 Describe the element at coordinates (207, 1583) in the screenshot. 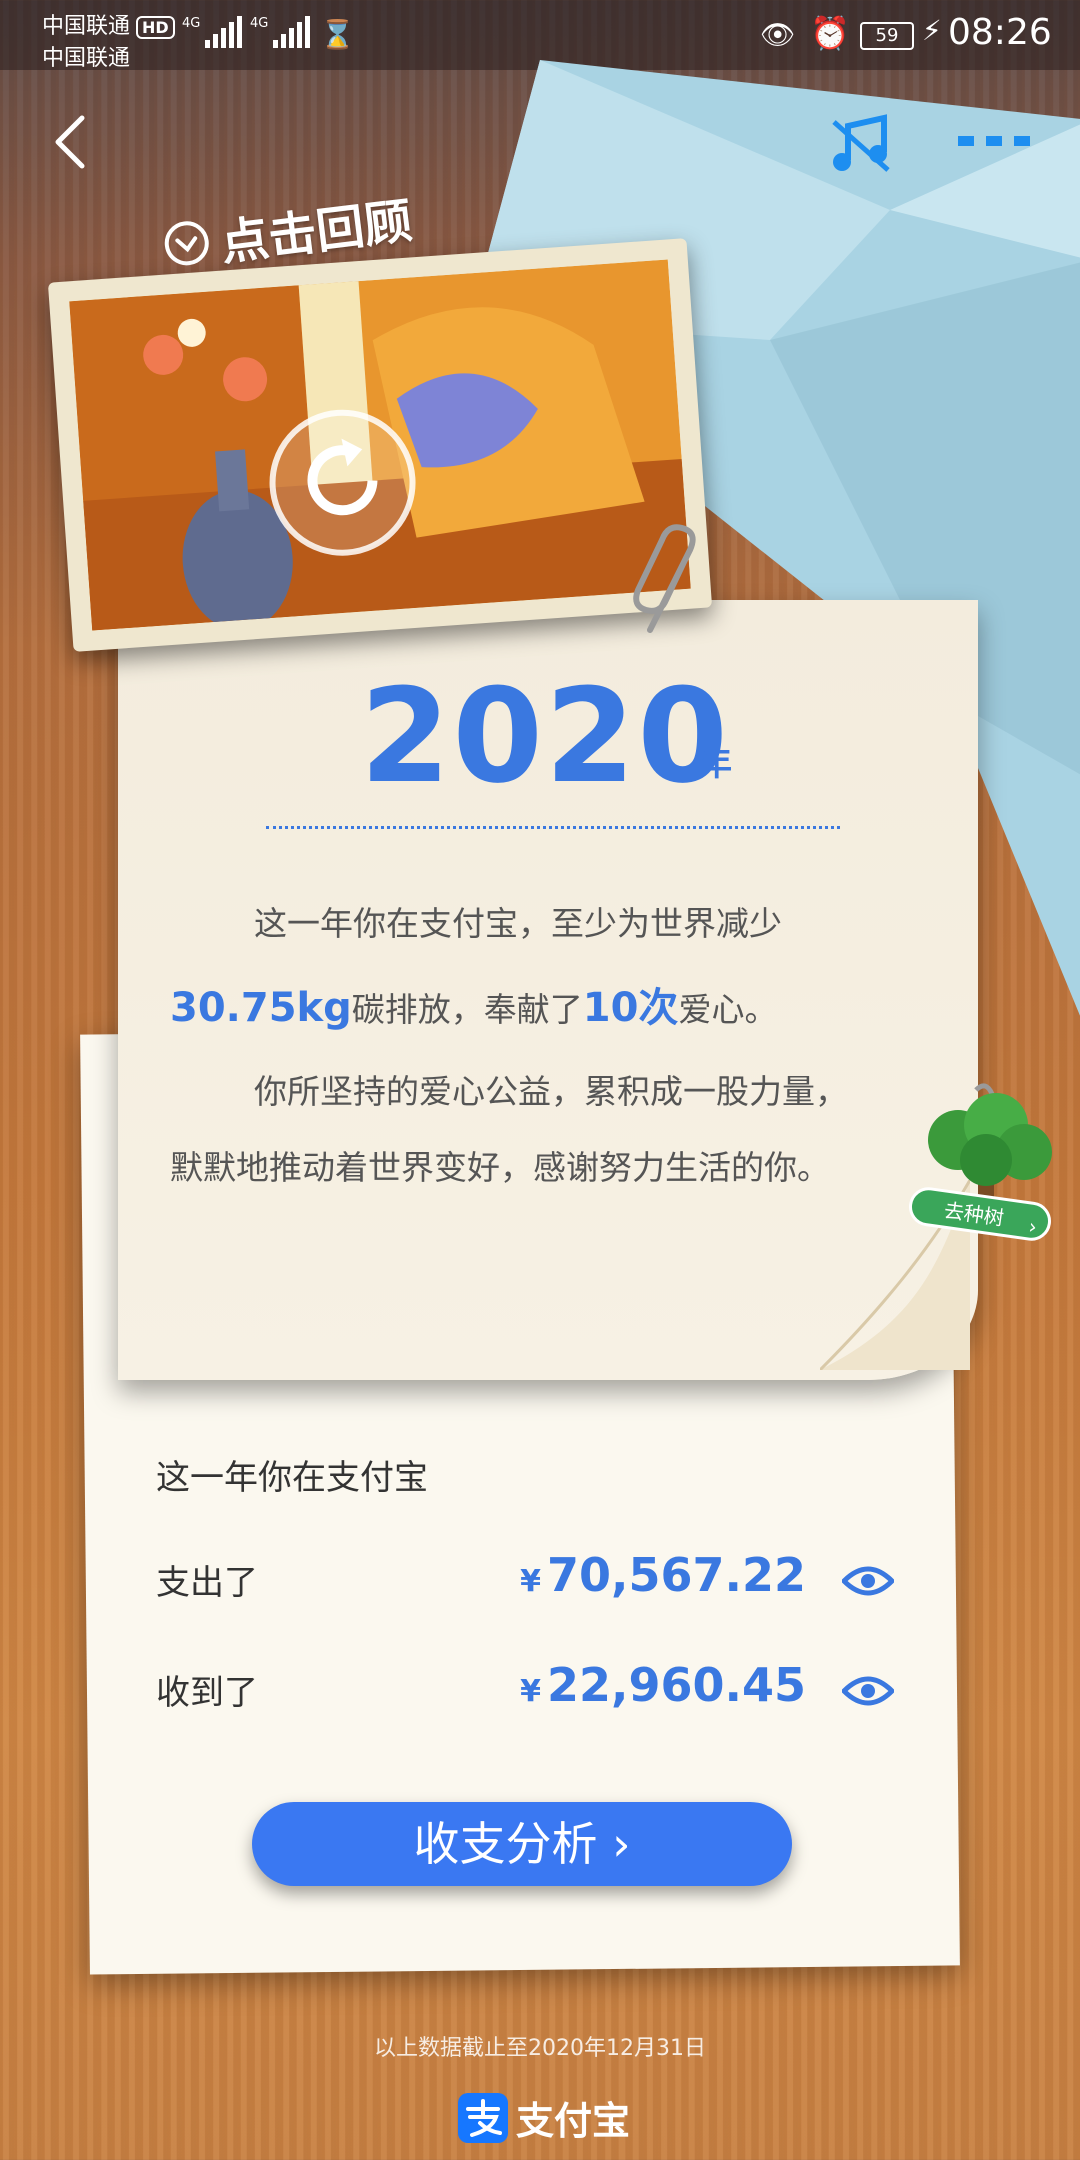

I see `spent-label: 支出了` at that location.